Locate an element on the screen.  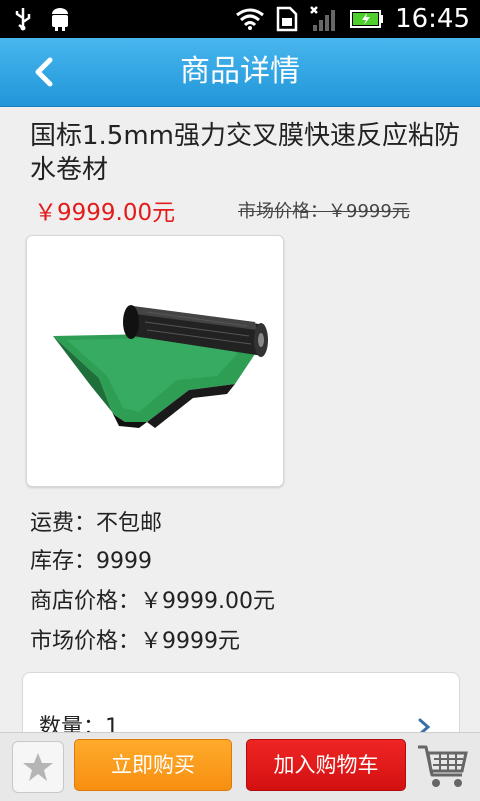
chevron-left-icon is located at coordinates (44, 72).